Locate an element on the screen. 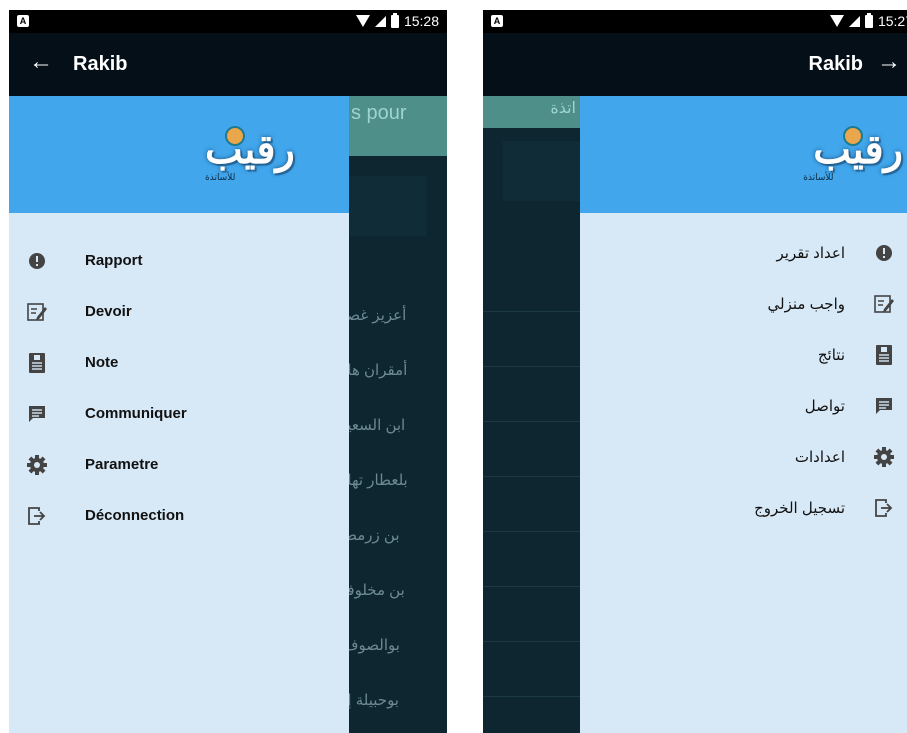 This screenshot has height=733, width=907. status-time: 15:28 is located at coordinates (421, 21).